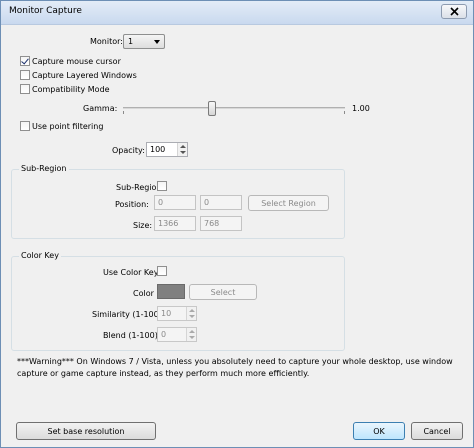  I want to click on color-label: Color, so click(143, 293).